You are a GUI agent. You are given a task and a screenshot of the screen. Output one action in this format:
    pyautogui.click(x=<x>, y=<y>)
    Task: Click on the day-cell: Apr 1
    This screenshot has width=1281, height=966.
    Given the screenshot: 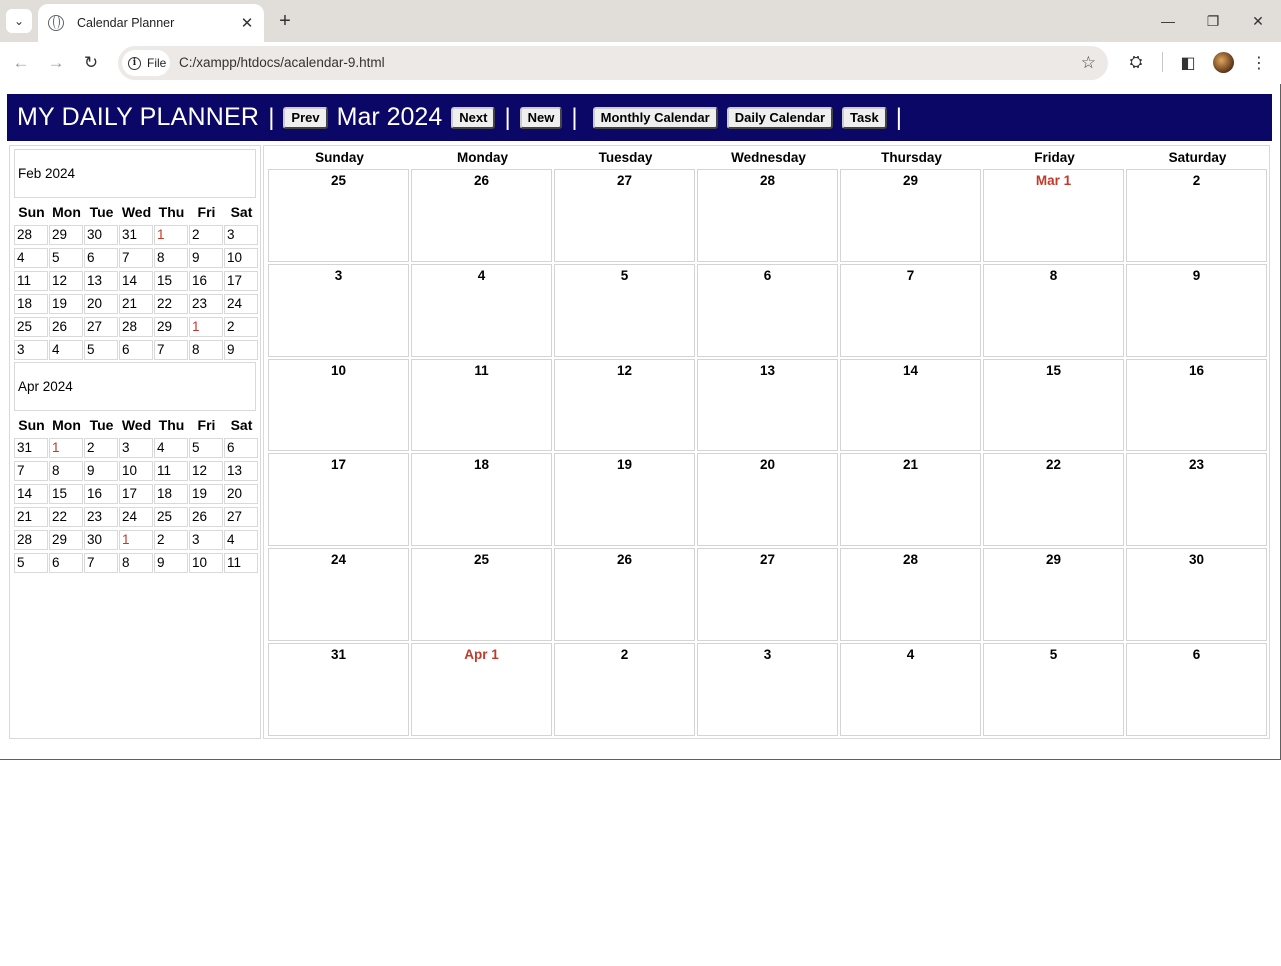 What is the action you would take?
    pyautogui.click(x=481, y=689)
    